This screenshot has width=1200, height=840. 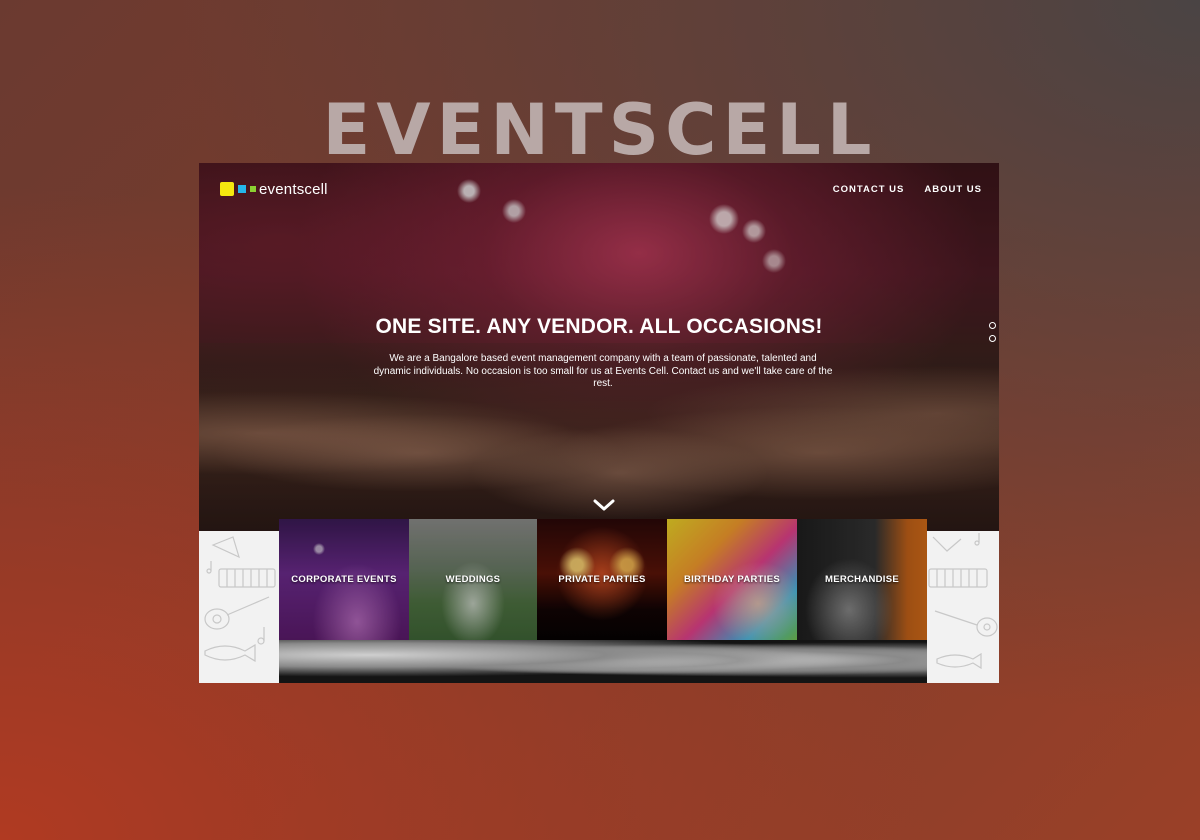 What do you see at coordinates (239, 607) in the screenshot?
I see `music-doodle-left` at bounding box center [239, 607].